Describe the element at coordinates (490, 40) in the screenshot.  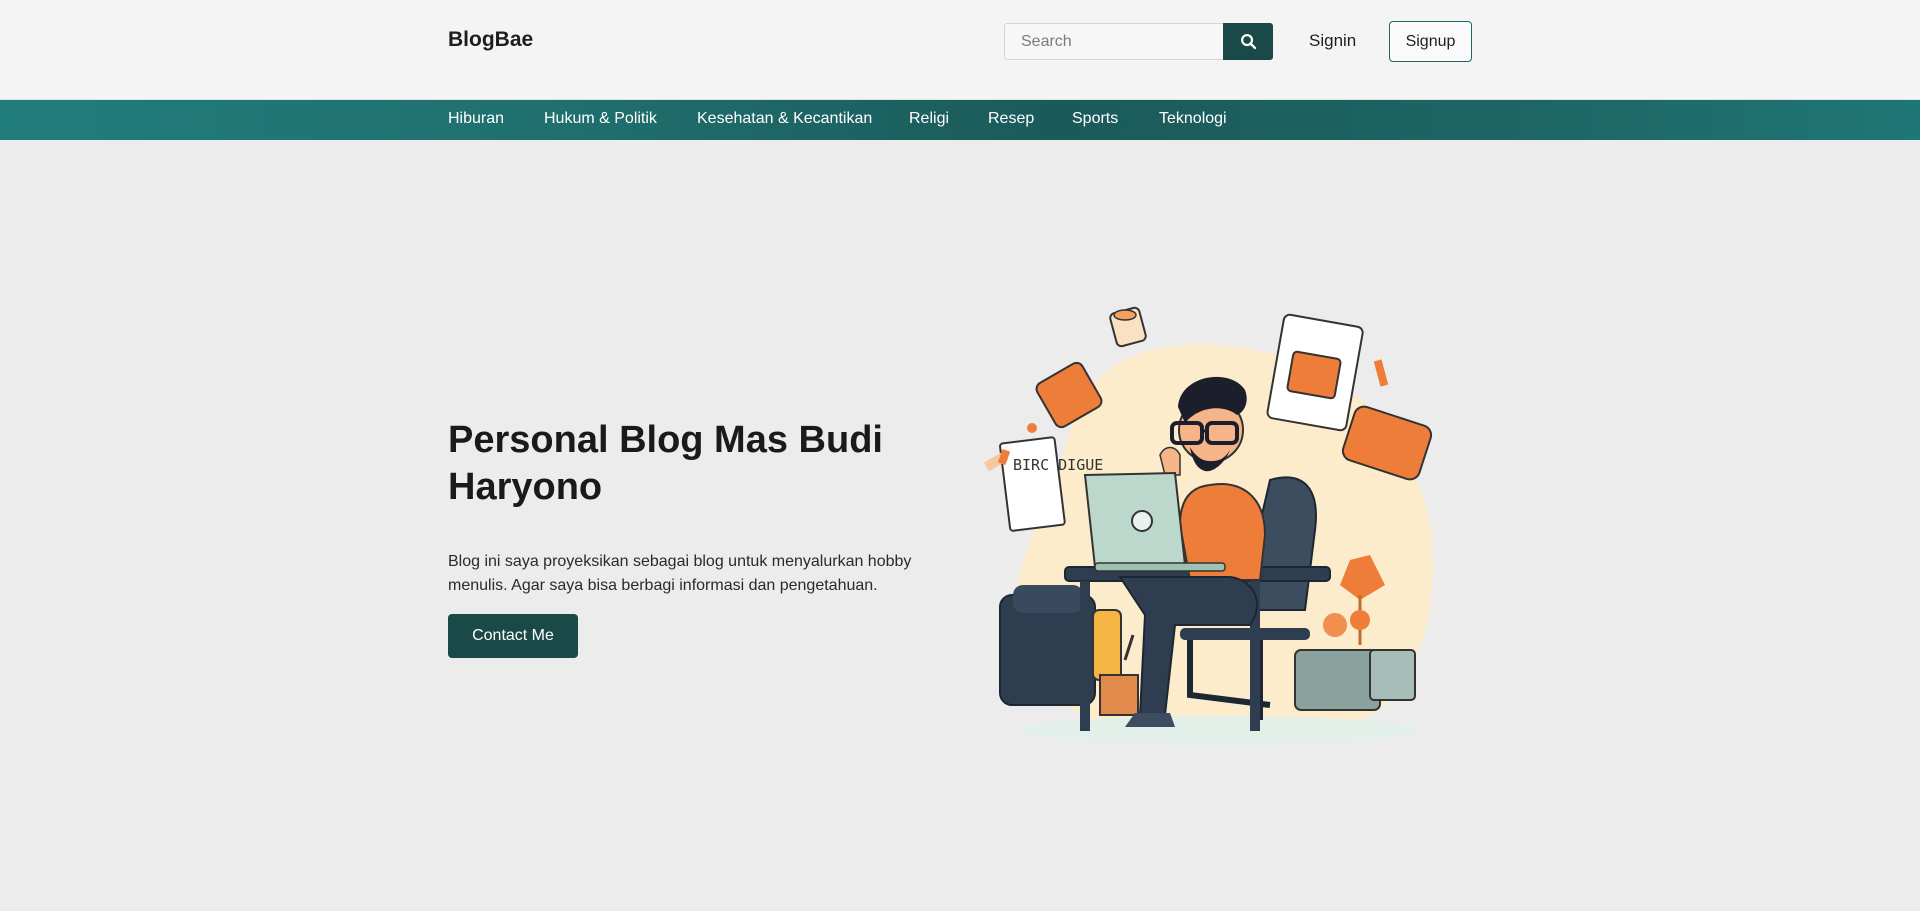
I see `brand-logo: BlogBae` at that location.